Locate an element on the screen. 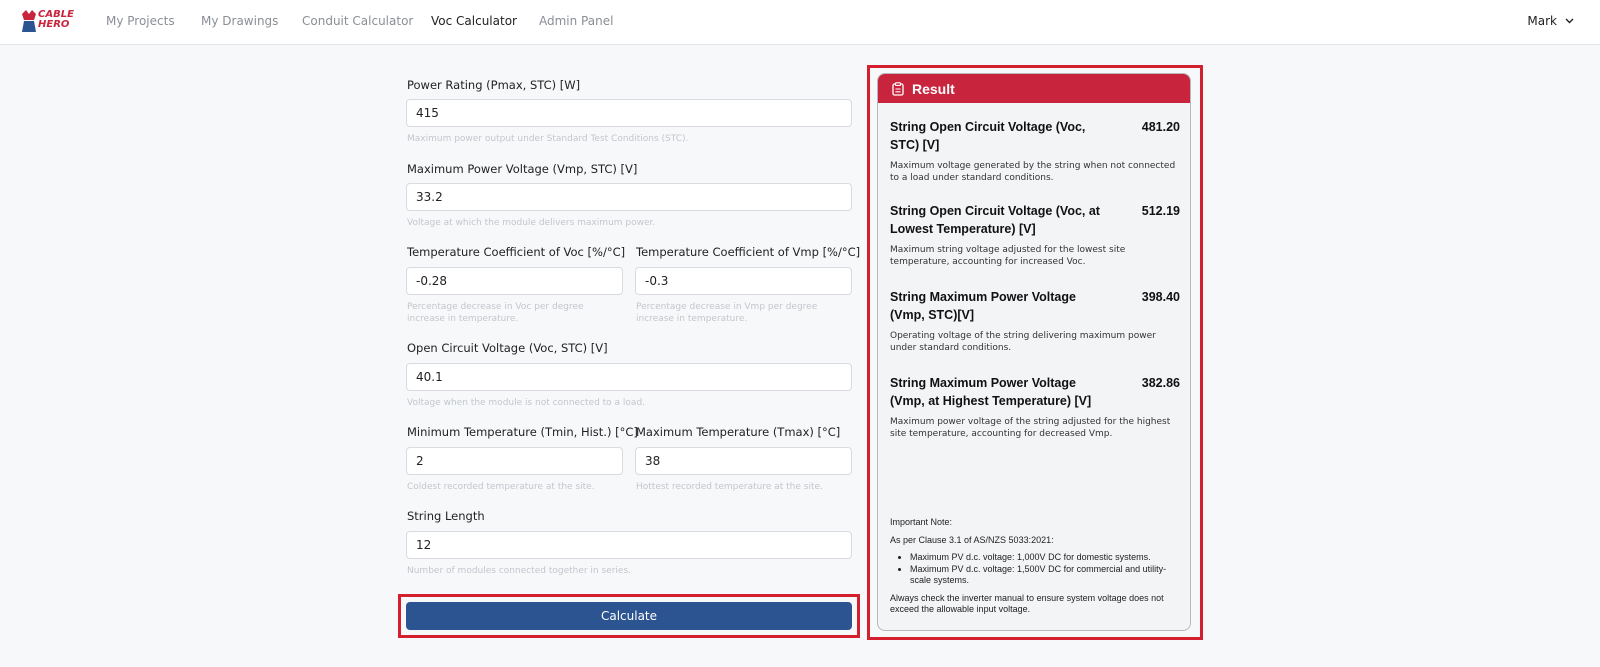  power-rating-input is located at coordinates (629, 113).